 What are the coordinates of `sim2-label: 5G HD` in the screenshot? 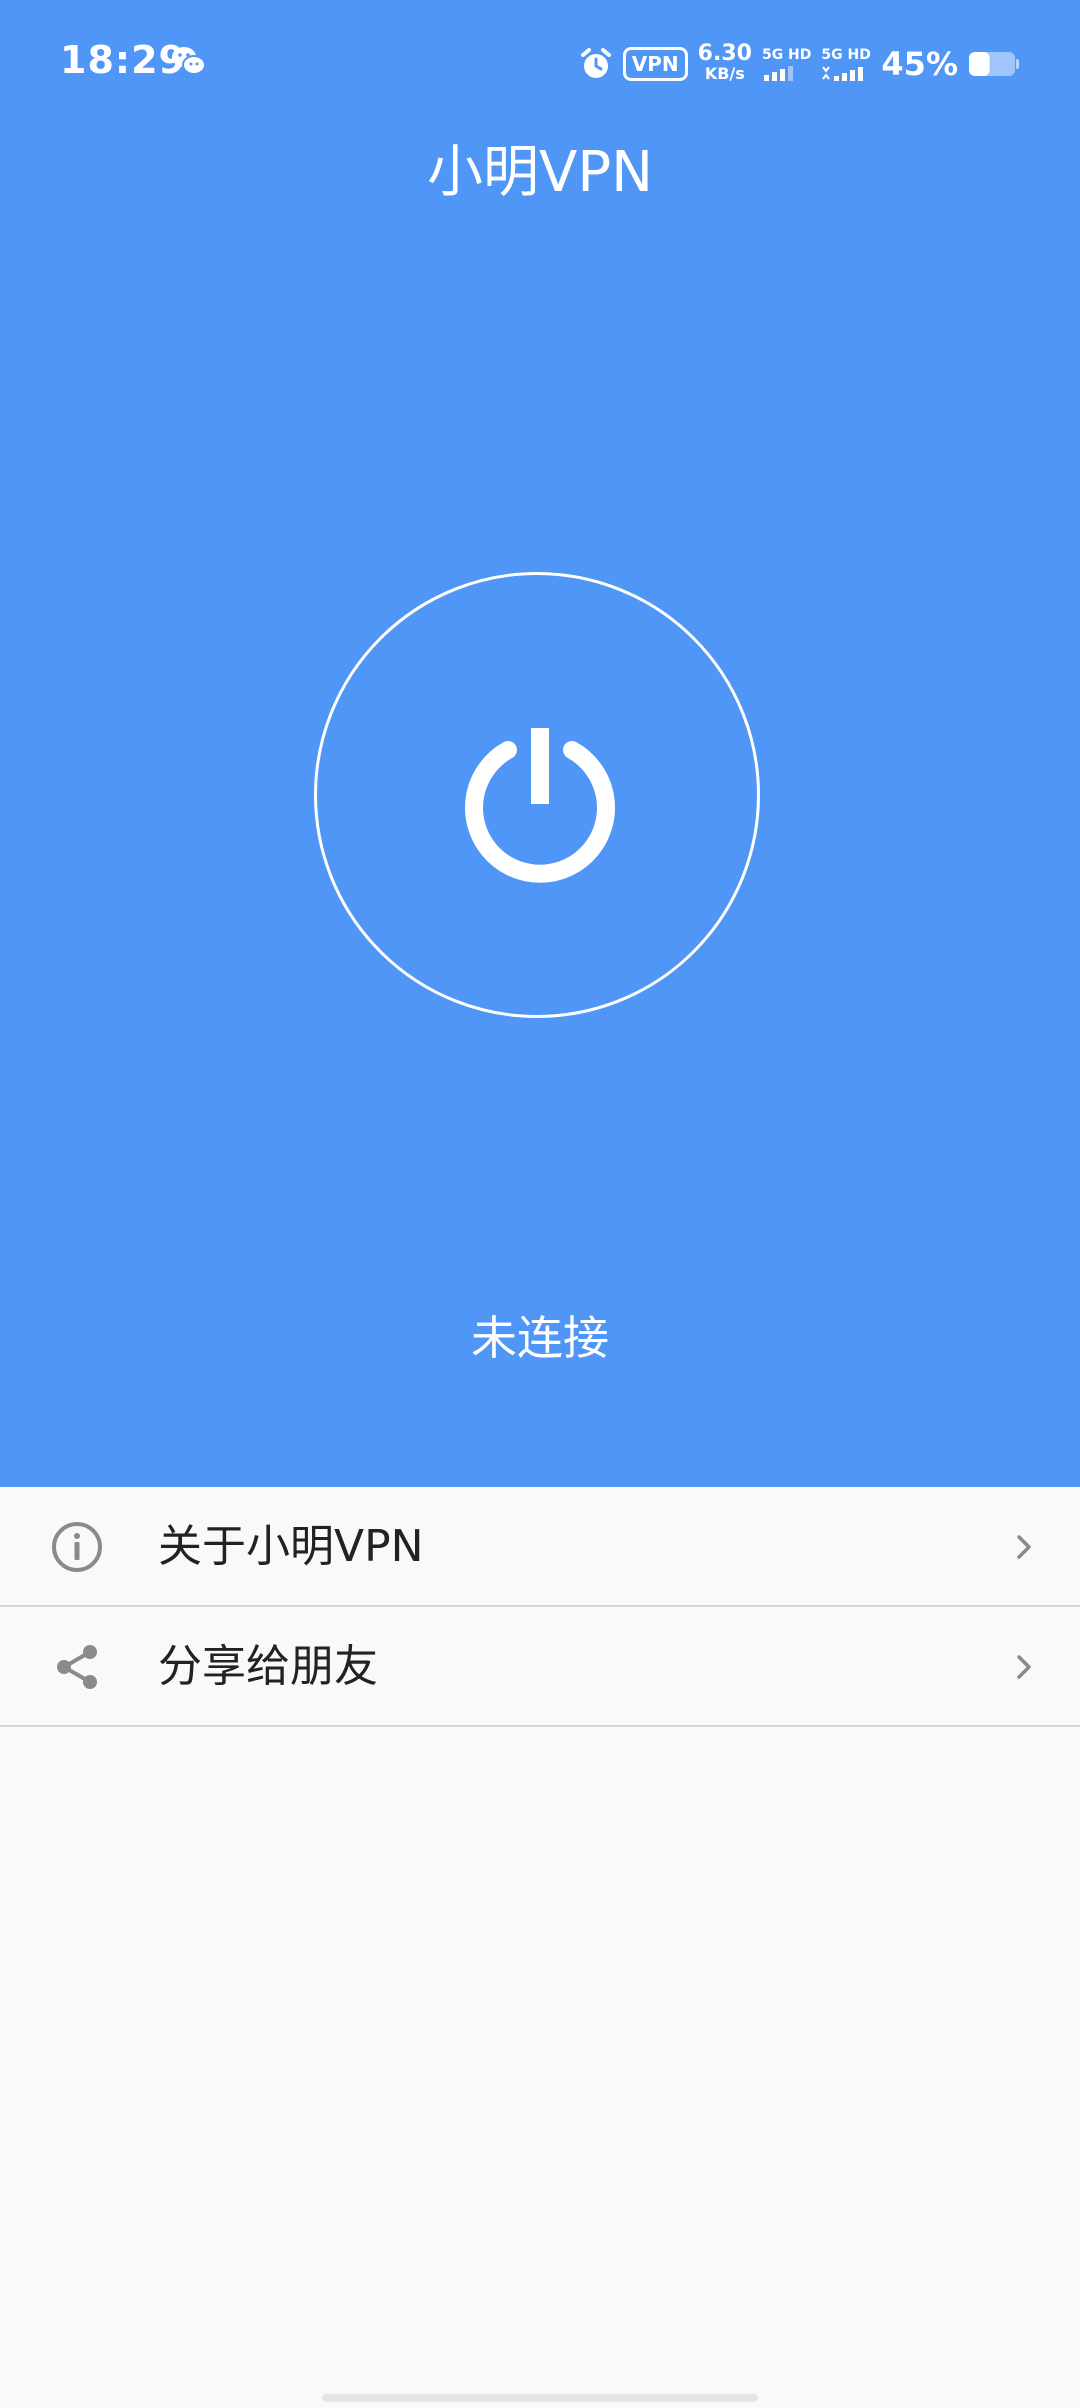 It's located at (846, 55).